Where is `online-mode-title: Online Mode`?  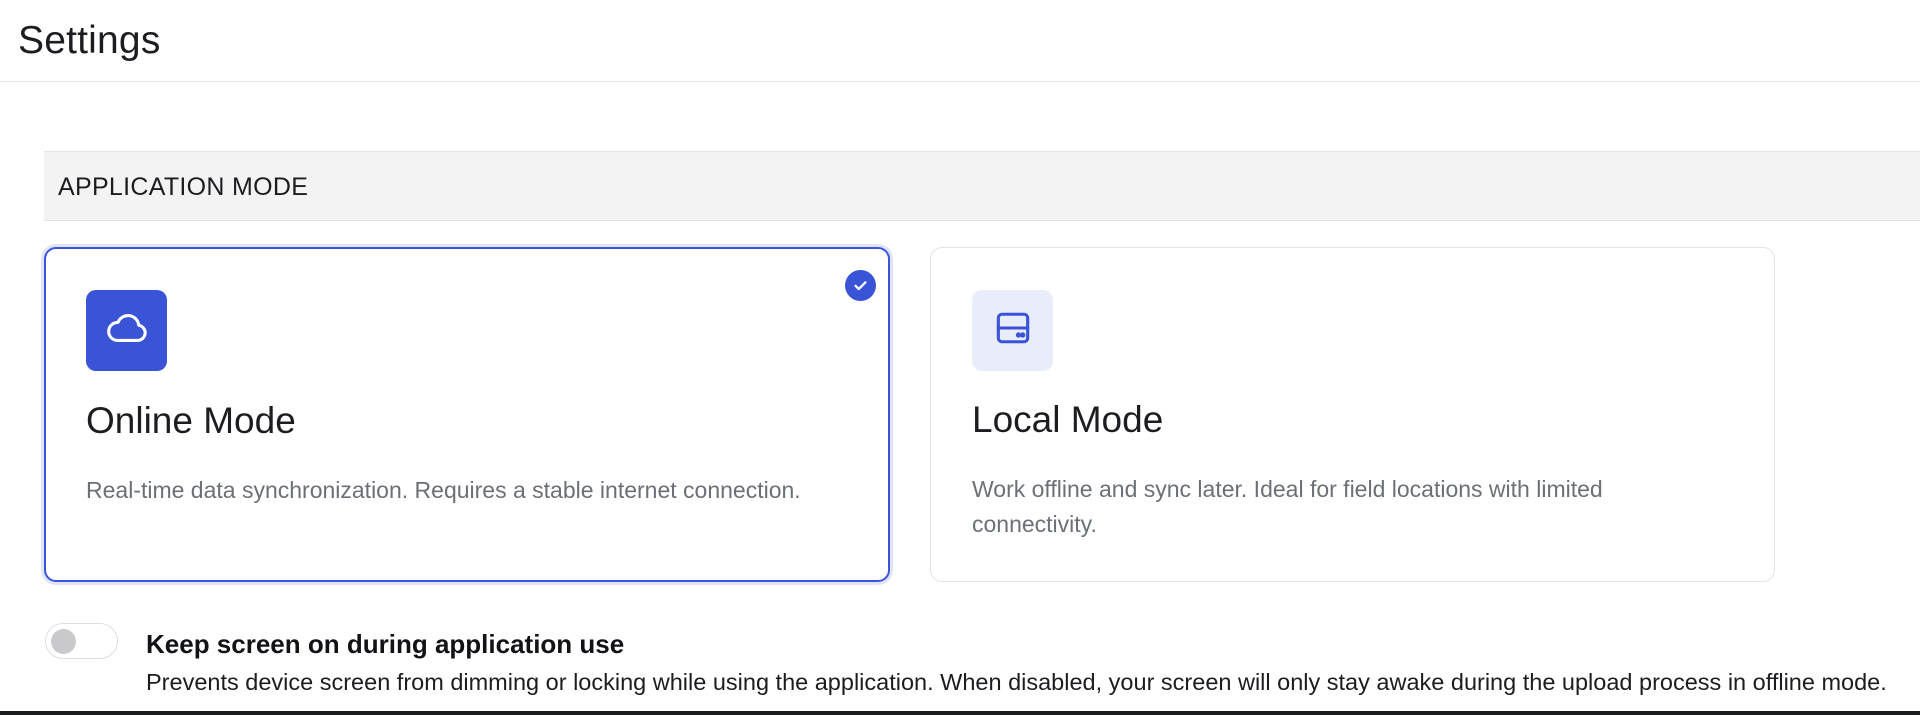
online-mode-title: Online Mode is located at coordinates (191, 420).